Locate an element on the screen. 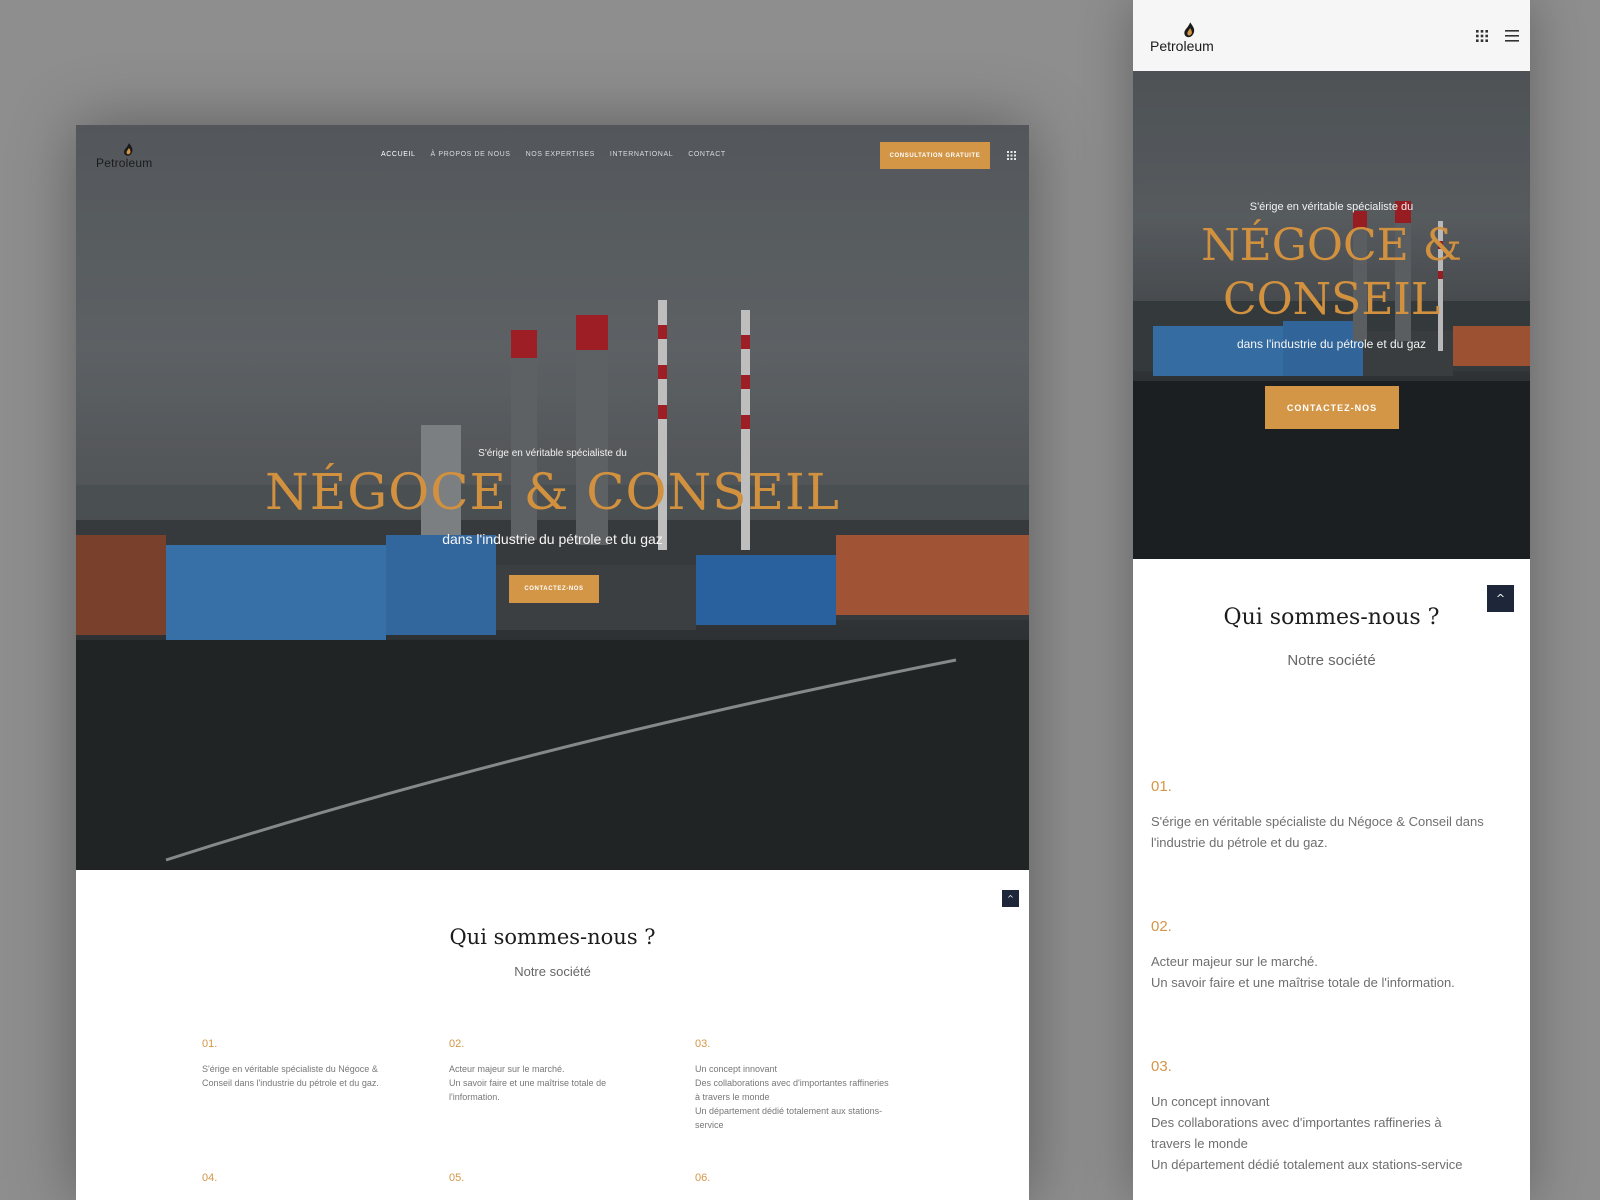 Image resolution: width=1600 pixels, height=1200 pixels. feature-item: 05. is located at coordinates (549, 1184).